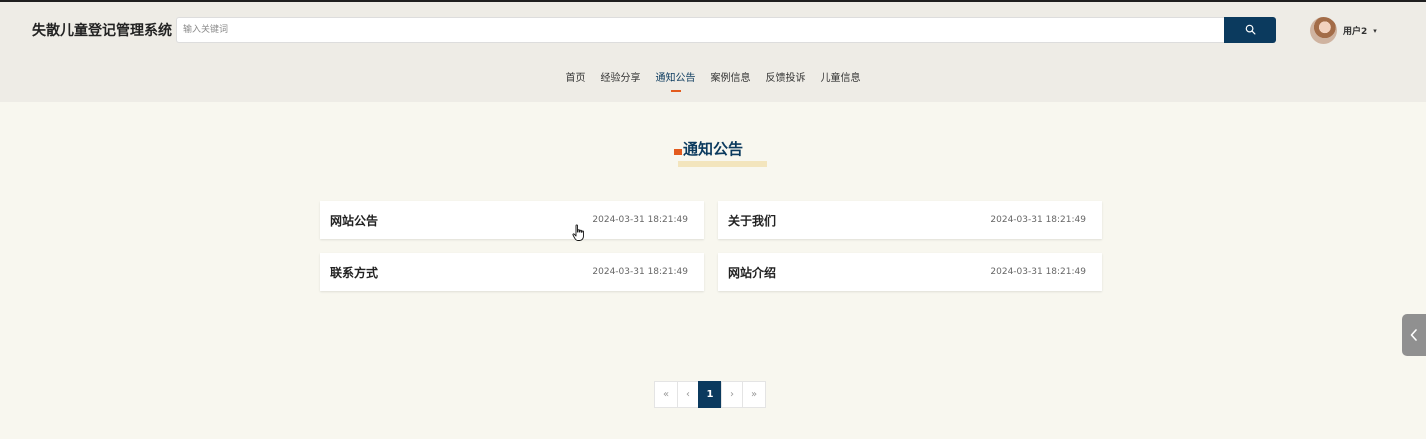 This screenshot has height=439, width=1426. I want to click on user-menu: 用户2 ▾, so click(1343, 30).